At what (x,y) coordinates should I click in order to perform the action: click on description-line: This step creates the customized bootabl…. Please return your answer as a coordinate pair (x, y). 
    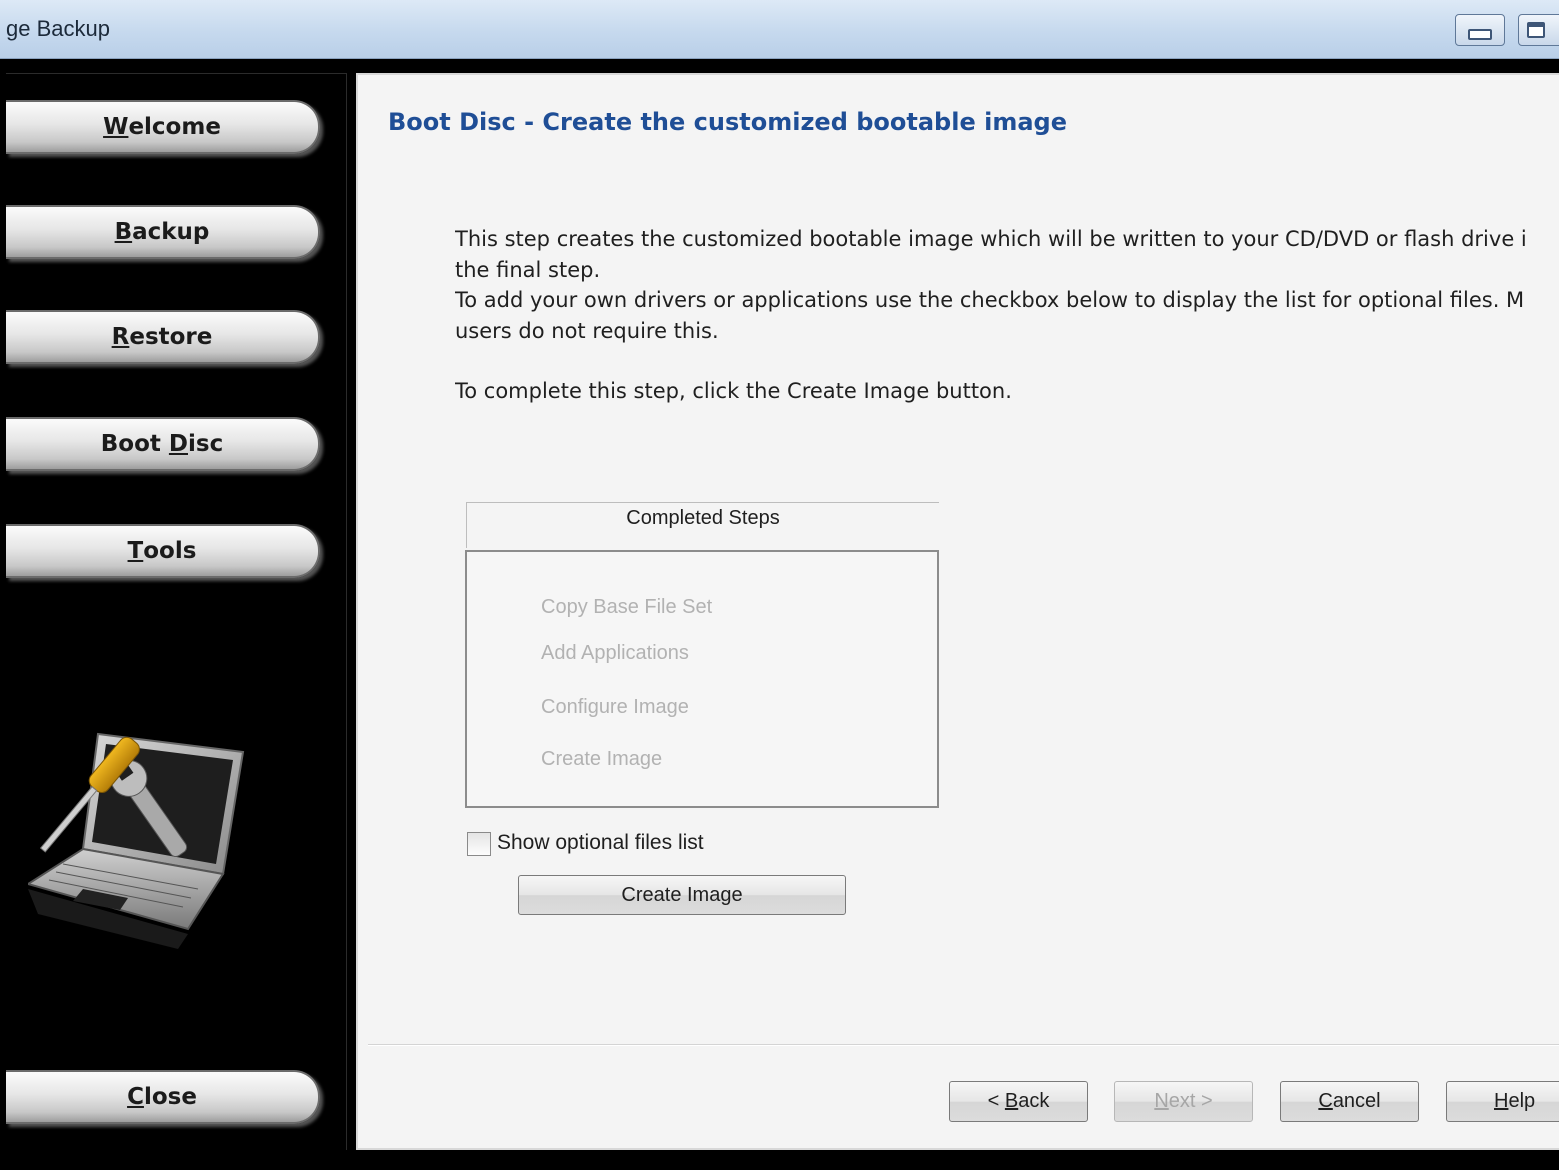
    Looking at the image, I should click on (991, 239).